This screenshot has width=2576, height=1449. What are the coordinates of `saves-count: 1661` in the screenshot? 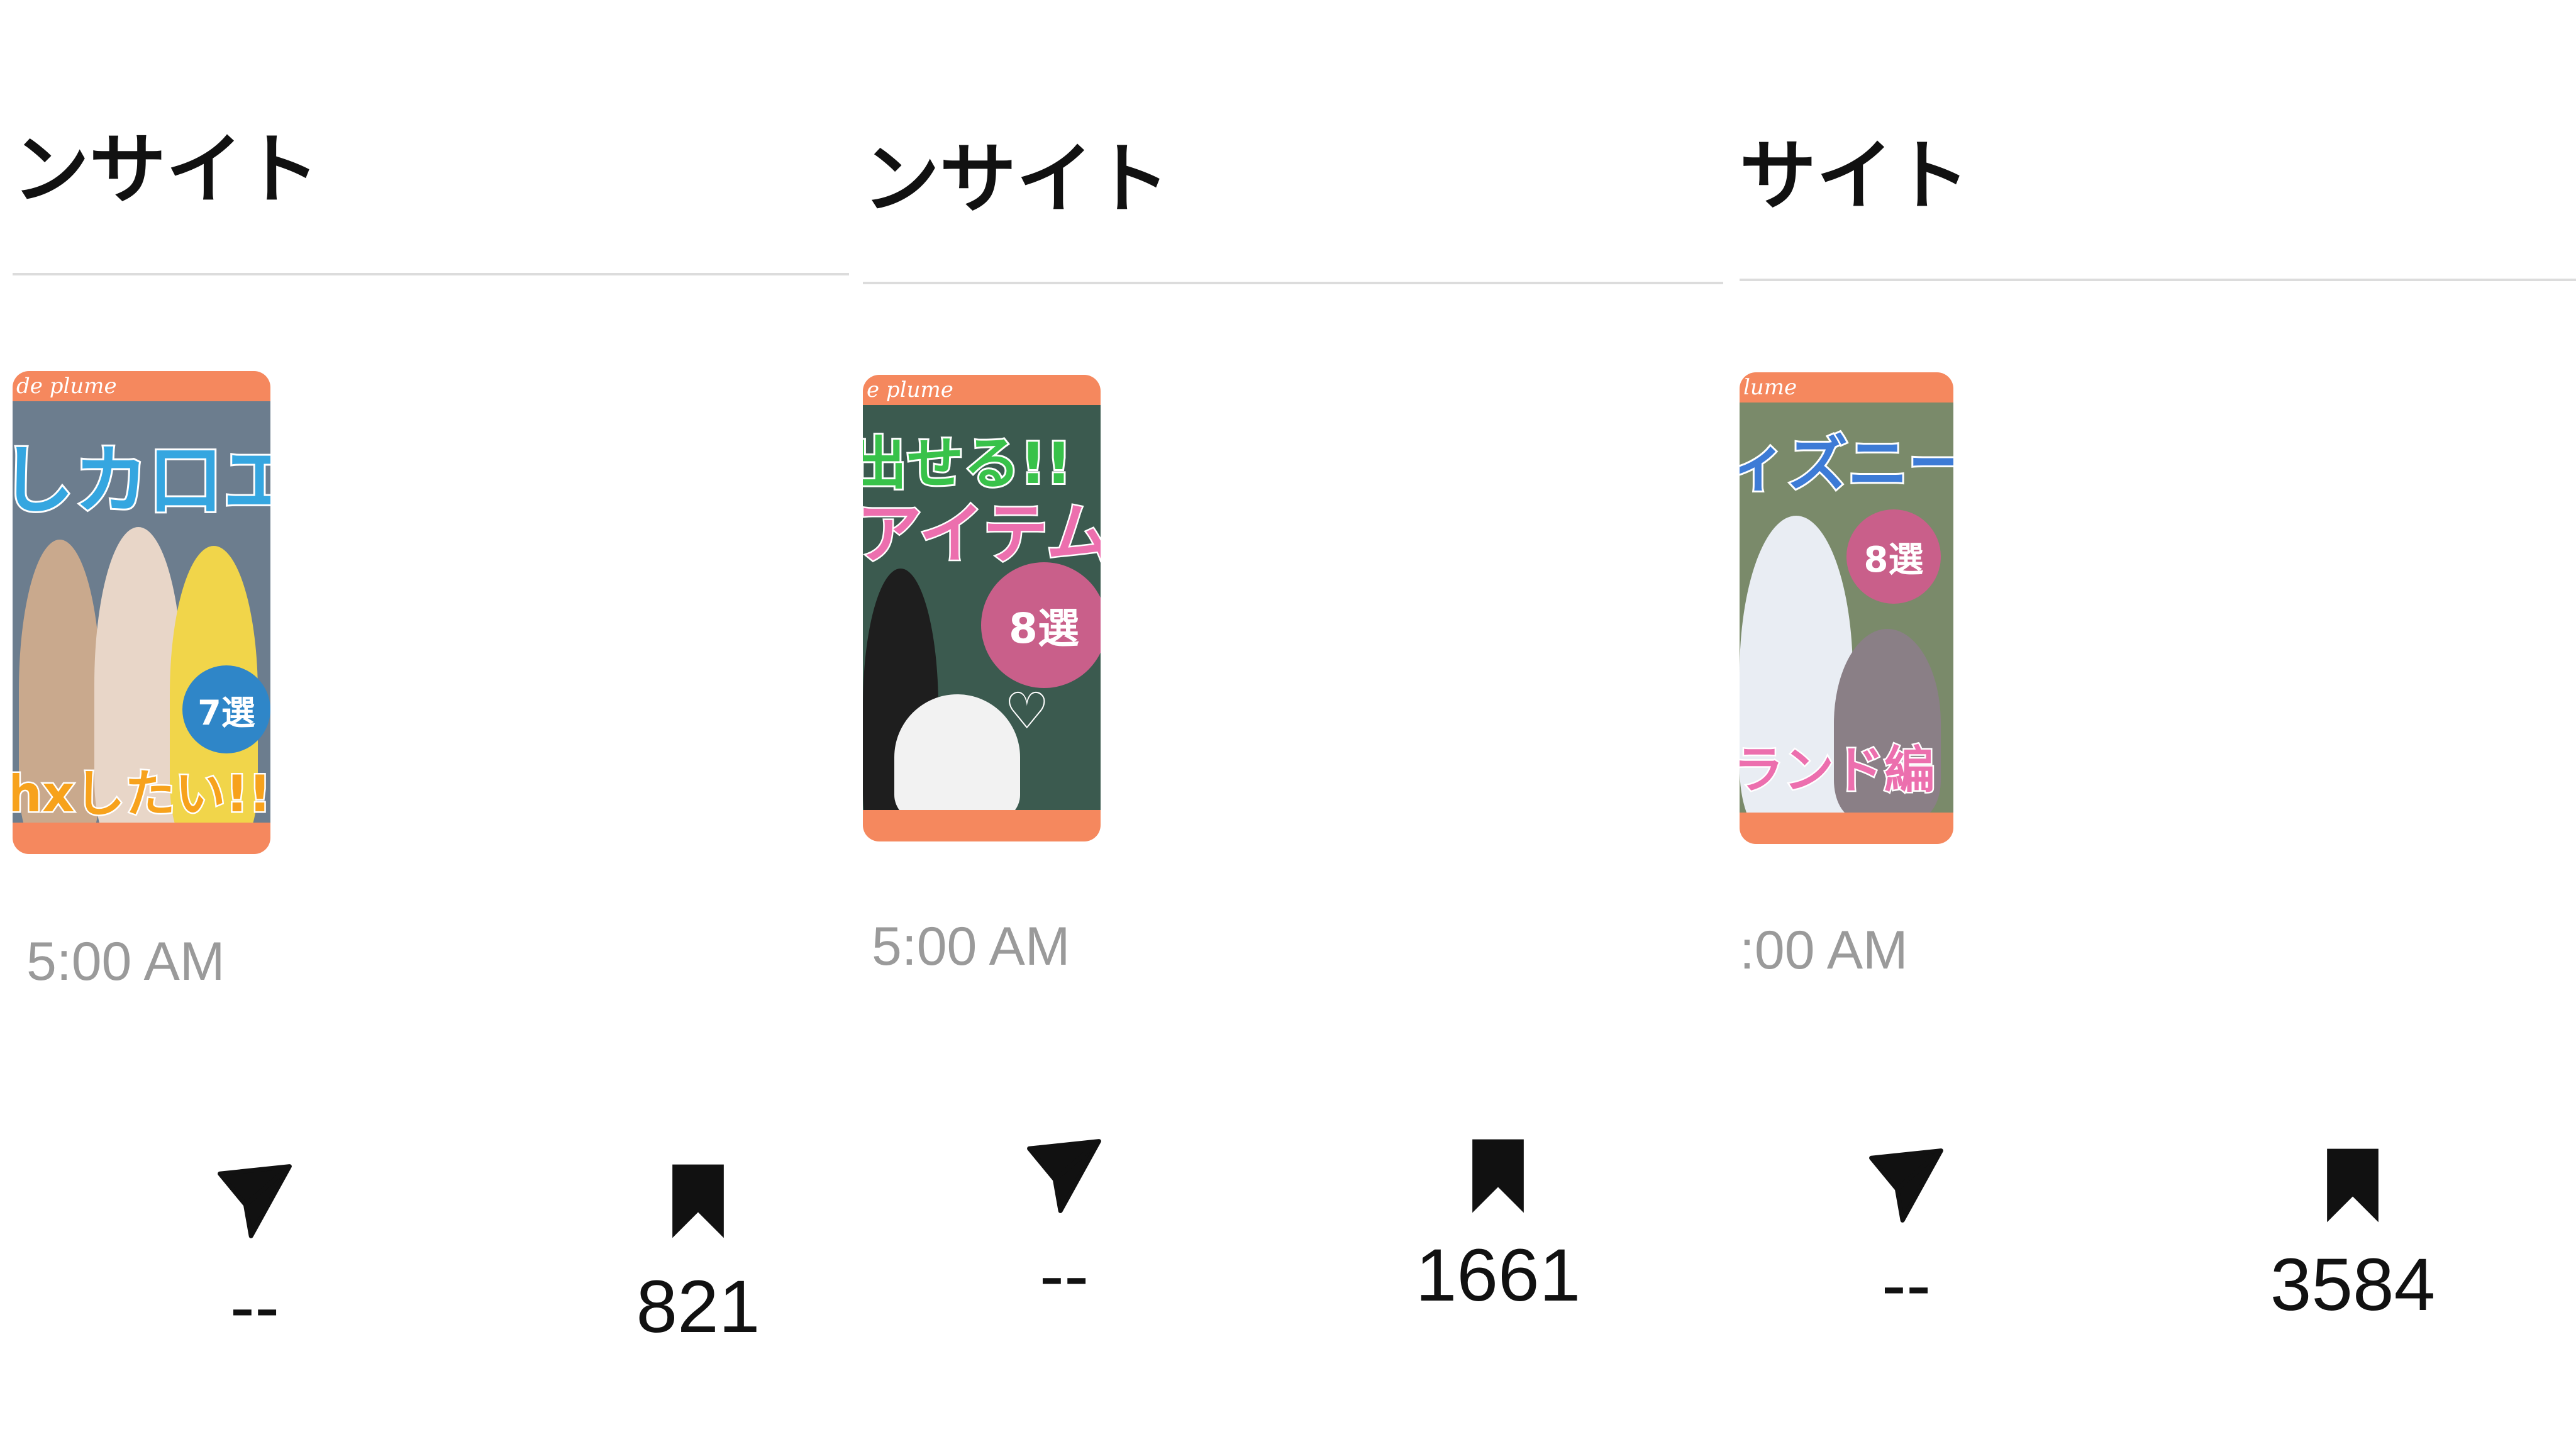 It's located at (1498, 1275).